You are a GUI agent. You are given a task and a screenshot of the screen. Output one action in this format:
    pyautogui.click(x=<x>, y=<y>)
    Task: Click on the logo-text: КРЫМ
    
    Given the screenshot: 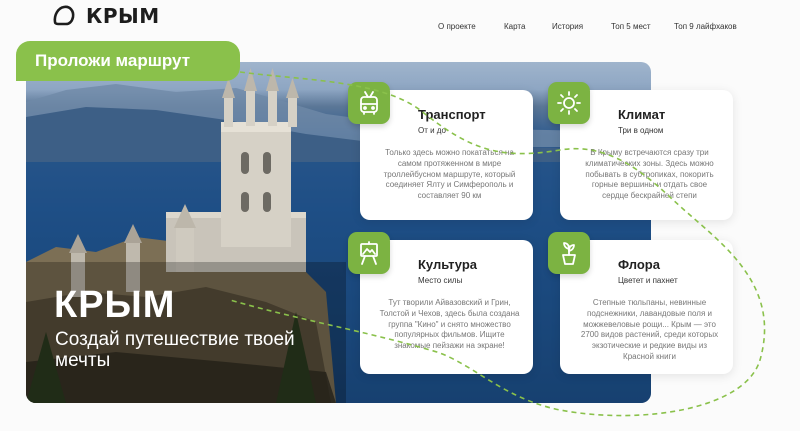 What is the action you would take?
    pyautogui.click(x=123, y=16)
    